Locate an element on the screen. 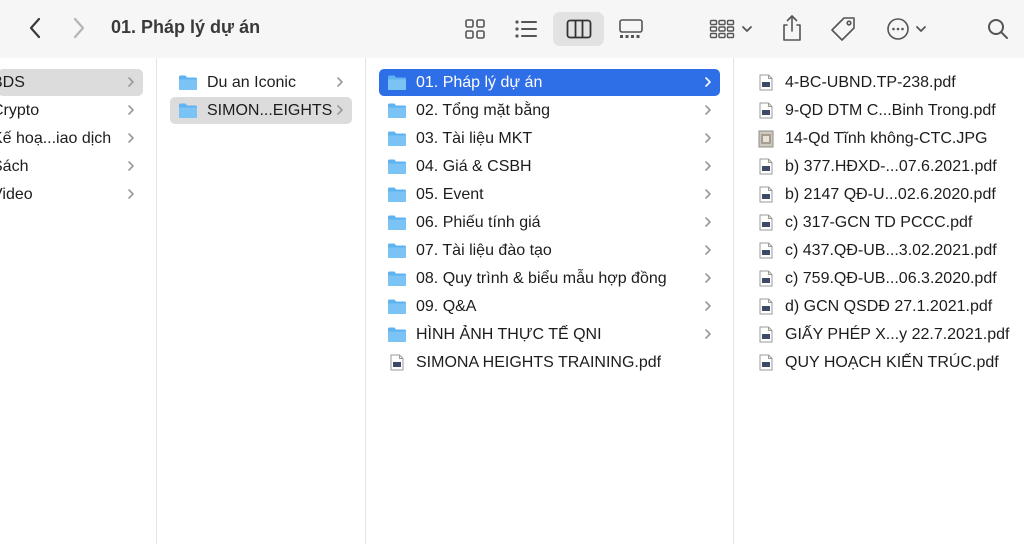 The width and height of the screenshot is (1024, 544). item-label: 14-Qd Tĩnh không-CTC.JPG is located at coordinates (886, 138).